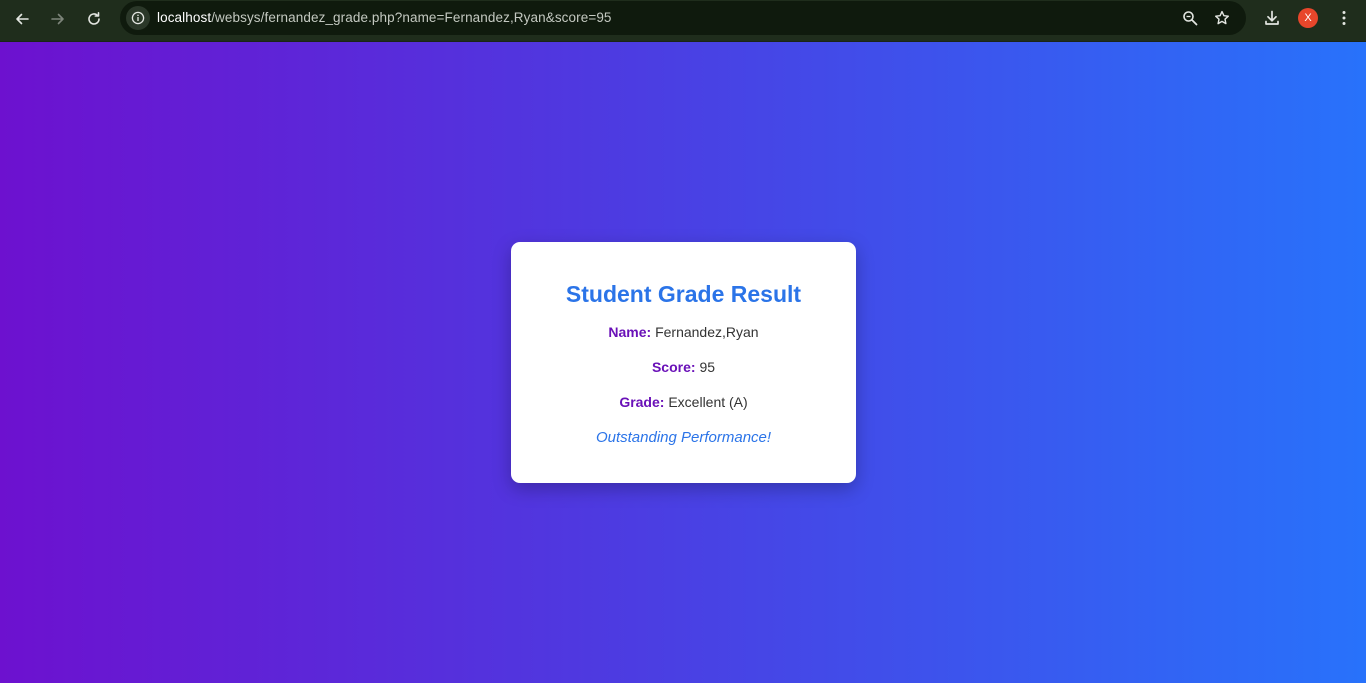  Describe the element at coordinates (630, 332) in the screenshot. I see `name-label: Name:` at that location.